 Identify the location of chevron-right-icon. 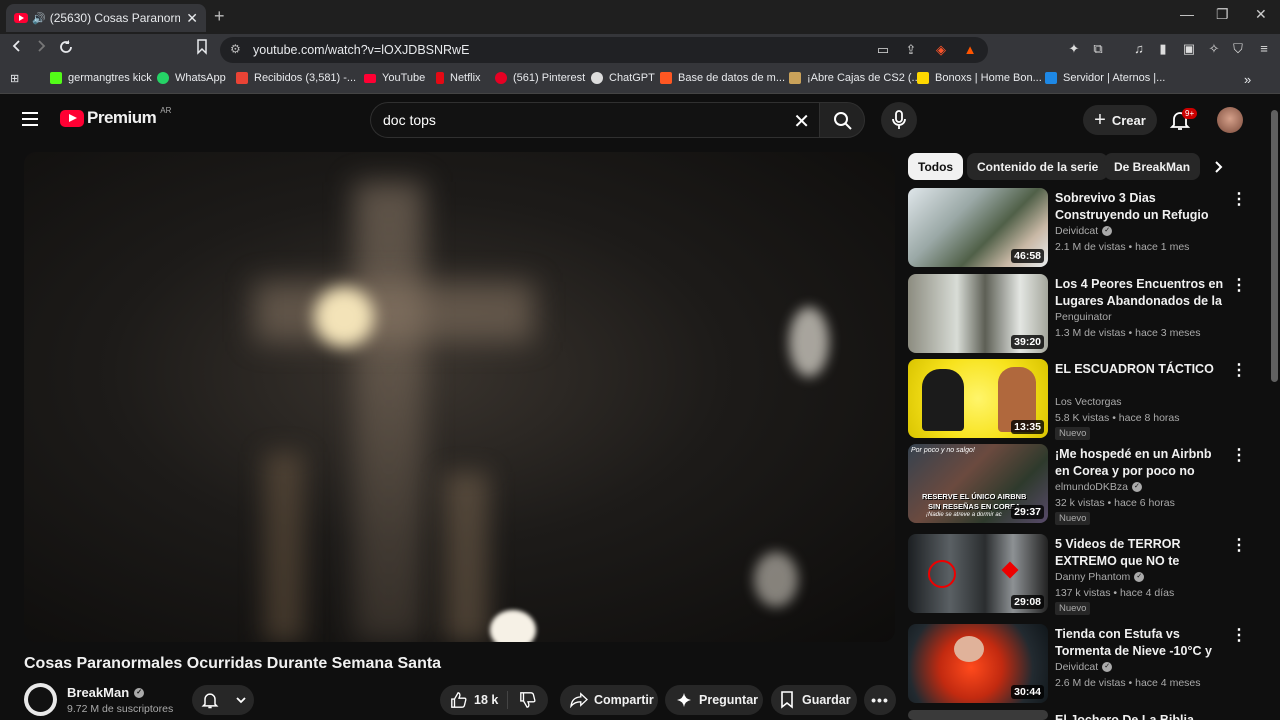
(1219, 169).